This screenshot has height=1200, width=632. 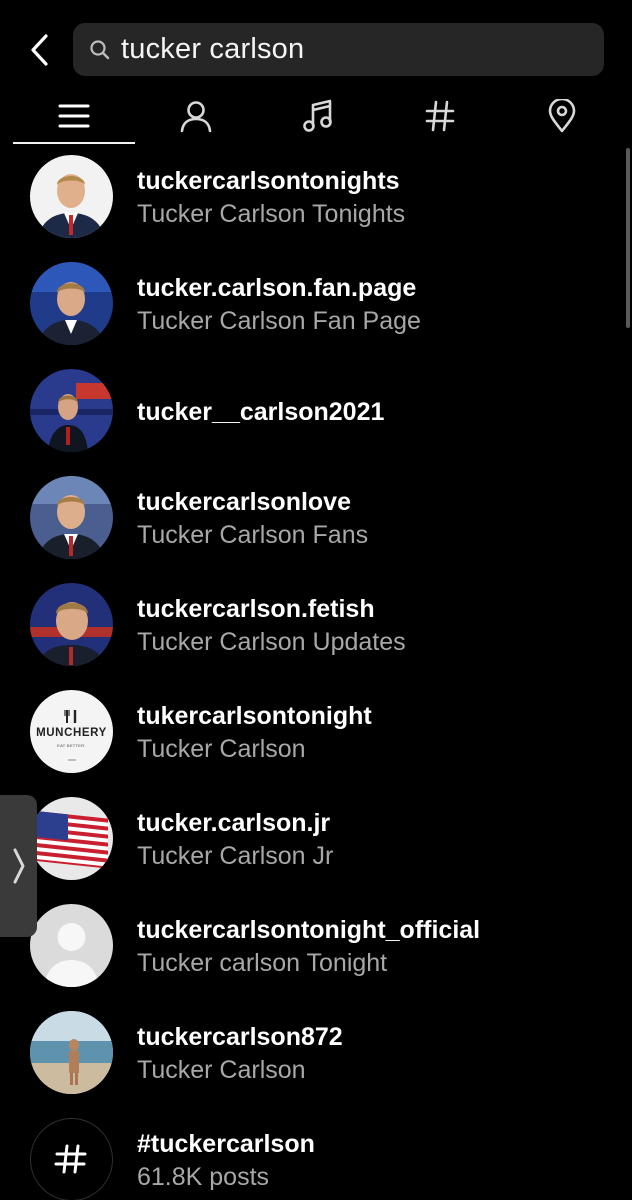 I want to click on side-panel-handle, so click(x=18, y=866).